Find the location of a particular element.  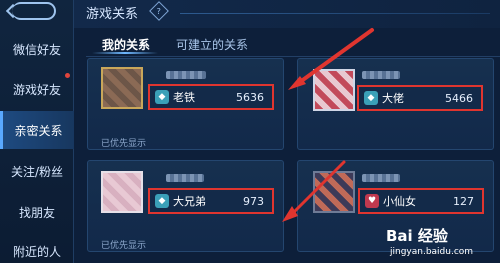

help-symbol: ? is located at coordinates (159, 11).